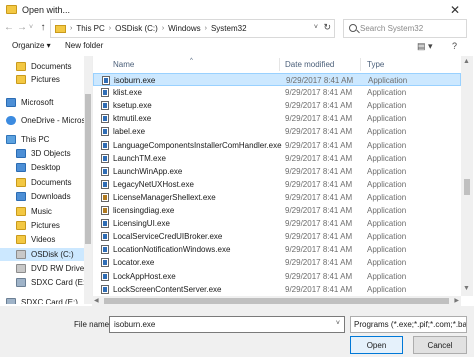  I want to click on file-name-value: isoburn.exe, so click(134, 324).